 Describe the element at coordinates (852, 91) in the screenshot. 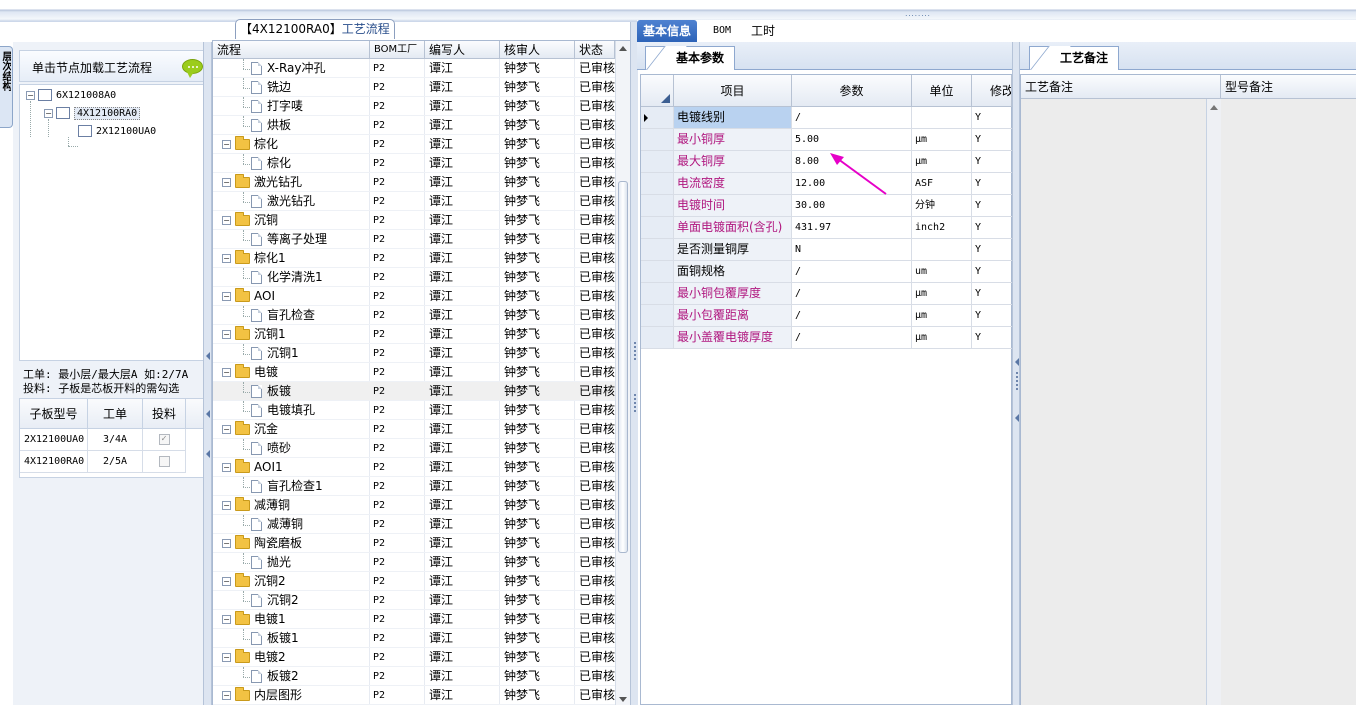

I see `col-header-param: 参数` at that location.